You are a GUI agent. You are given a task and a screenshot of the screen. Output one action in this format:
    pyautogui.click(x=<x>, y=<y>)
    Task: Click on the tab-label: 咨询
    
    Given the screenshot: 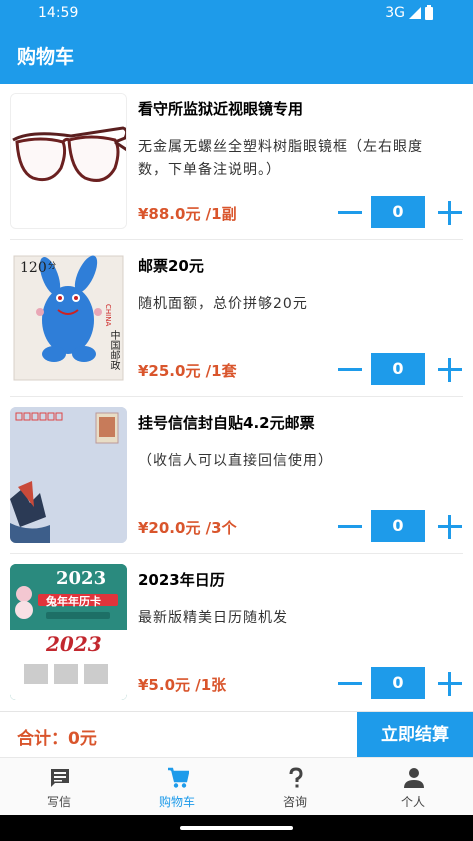 What is the action you would take?
    pyautogui.click(x=294, y=802)
    